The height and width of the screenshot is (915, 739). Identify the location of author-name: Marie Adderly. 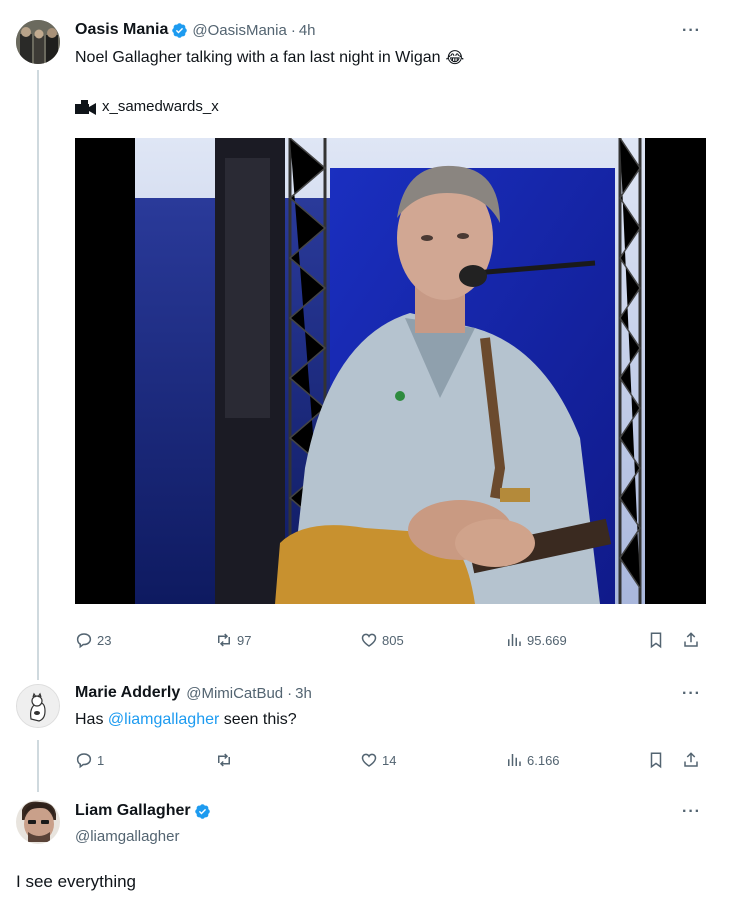
(127, 693).